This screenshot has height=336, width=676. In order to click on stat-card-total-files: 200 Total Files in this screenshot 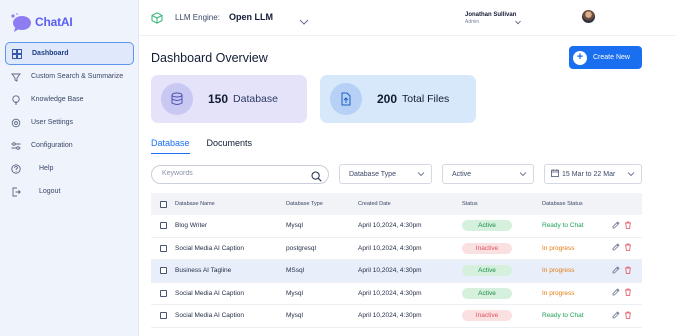, I will do `click(398, 99)`.